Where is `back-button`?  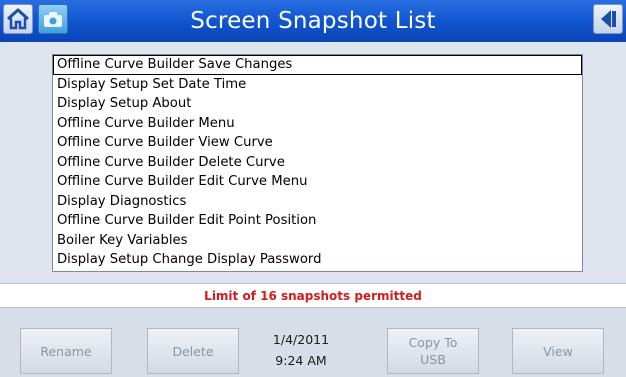
back-button is located at coordinates (608, 19).